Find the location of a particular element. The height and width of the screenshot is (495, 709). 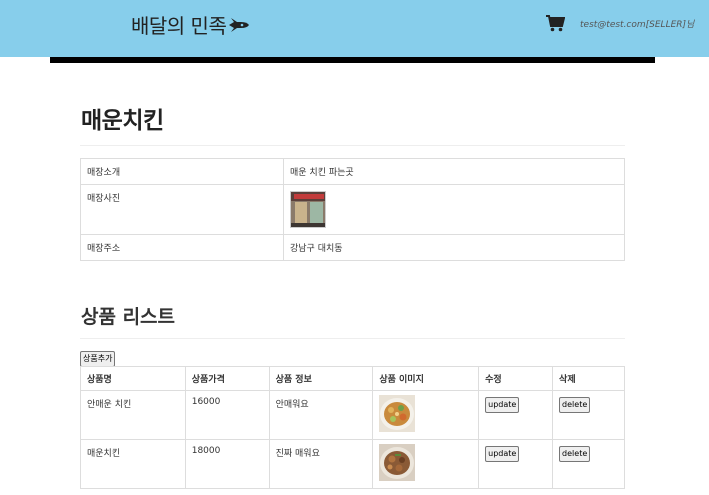

user-info: test@test.com[SELLER]님 is located at coordinates (637, 23).